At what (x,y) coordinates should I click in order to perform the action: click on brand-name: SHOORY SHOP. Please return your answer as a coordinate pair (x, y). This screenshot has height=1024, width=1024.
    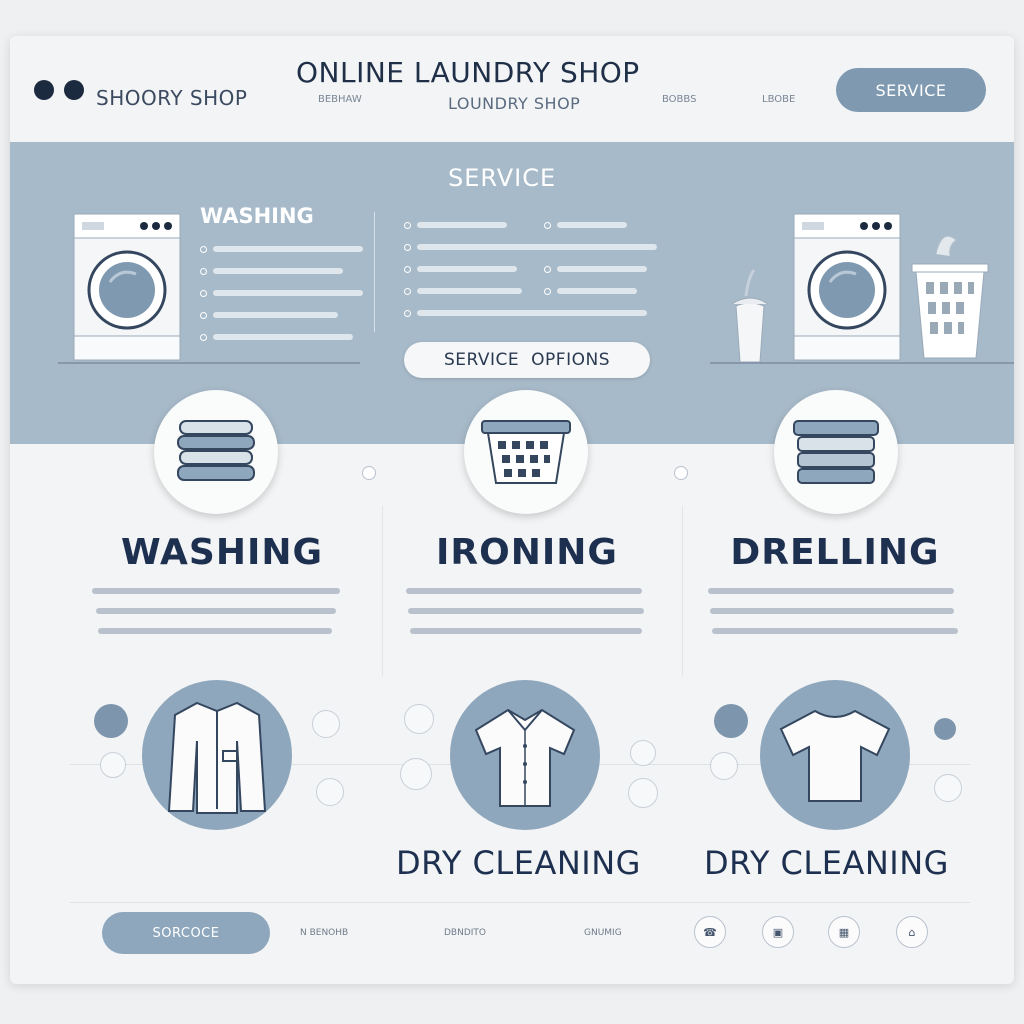
    Looking at the image, I should click on (172, 98).